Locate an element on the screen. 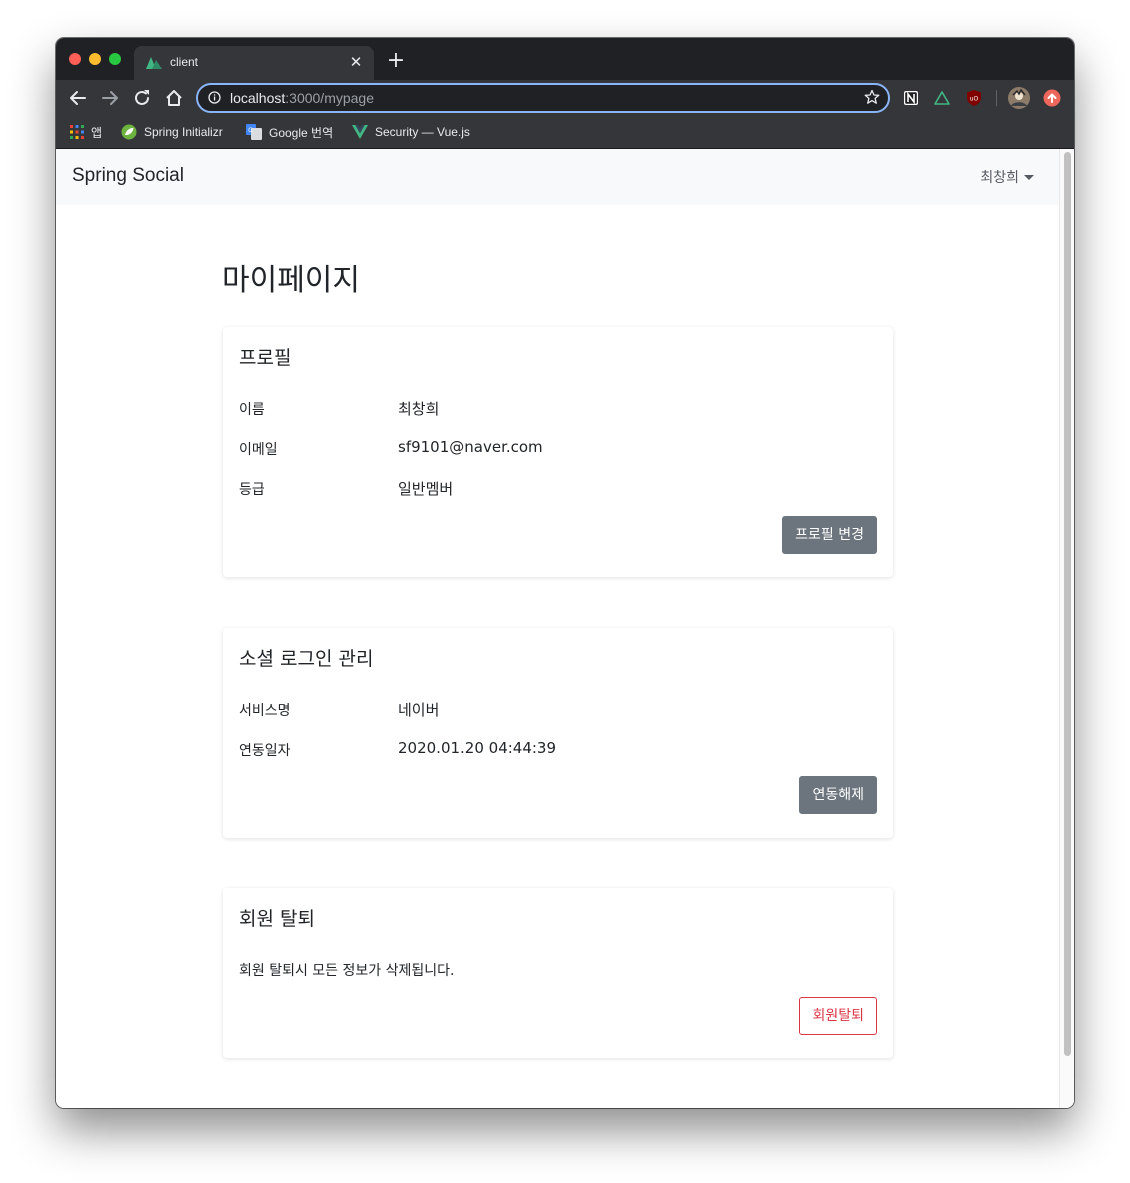 The height and width of the screenshot is (1183, 1130). bookmark-apps: 앱 is located at coordinates (86, 132).